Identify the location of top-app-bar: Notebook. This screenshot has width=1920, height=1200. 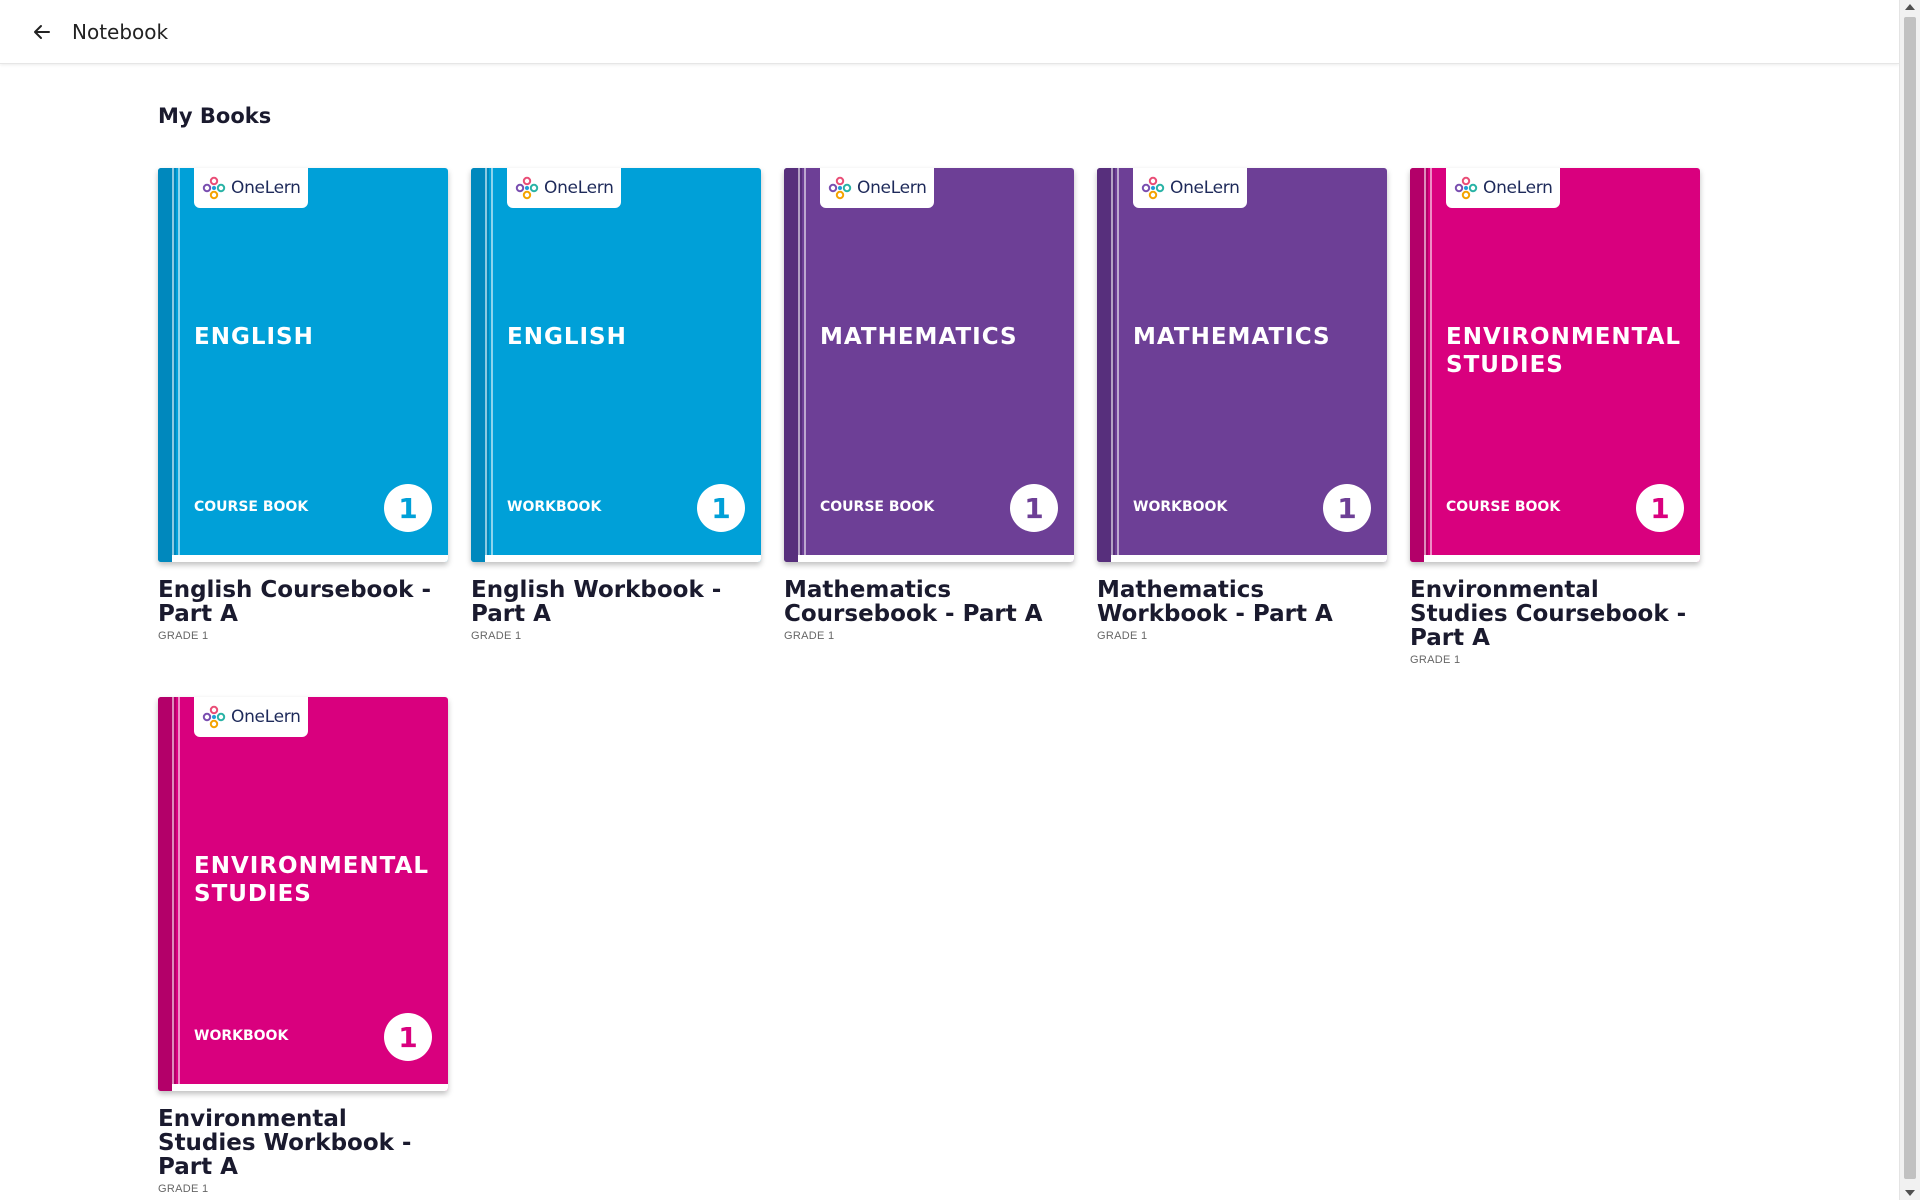
(949, 32).